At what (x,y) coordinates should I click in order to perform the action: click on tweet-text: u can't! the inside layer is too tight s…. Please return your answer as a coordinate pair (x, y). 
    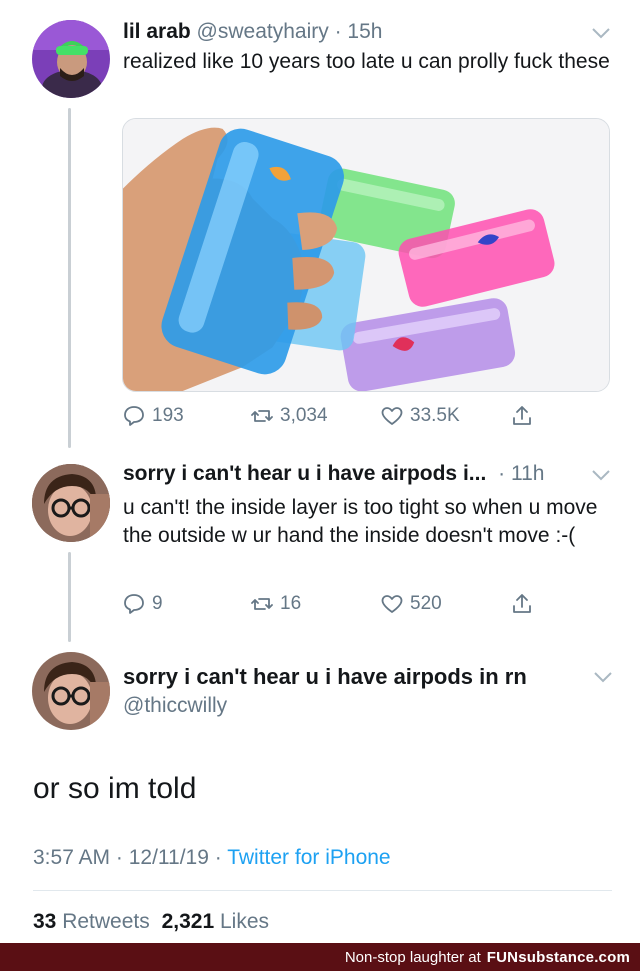
    Looking at the image, I should click on (360, 521).